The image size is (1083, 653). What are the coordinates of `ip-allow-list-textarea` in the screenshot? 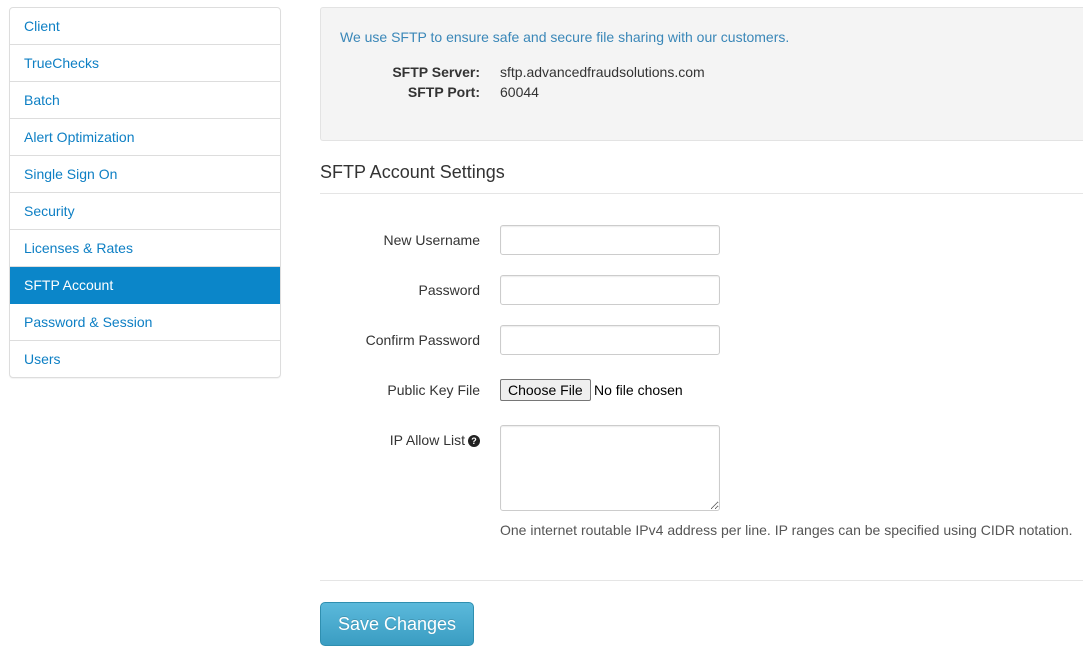 It's located at (610, 468).